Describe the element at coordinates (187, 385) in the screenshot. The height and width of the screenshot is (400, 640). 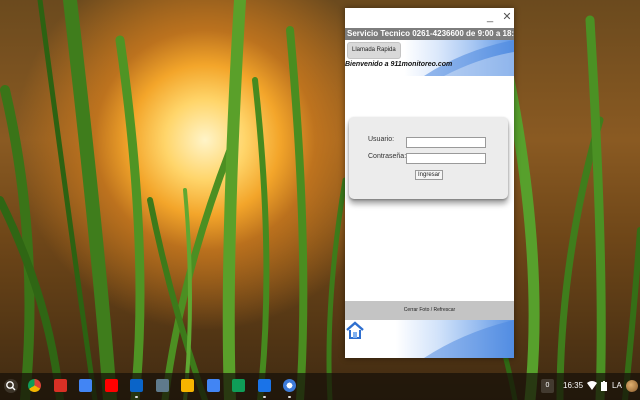
I see `keep-icon` at that location.